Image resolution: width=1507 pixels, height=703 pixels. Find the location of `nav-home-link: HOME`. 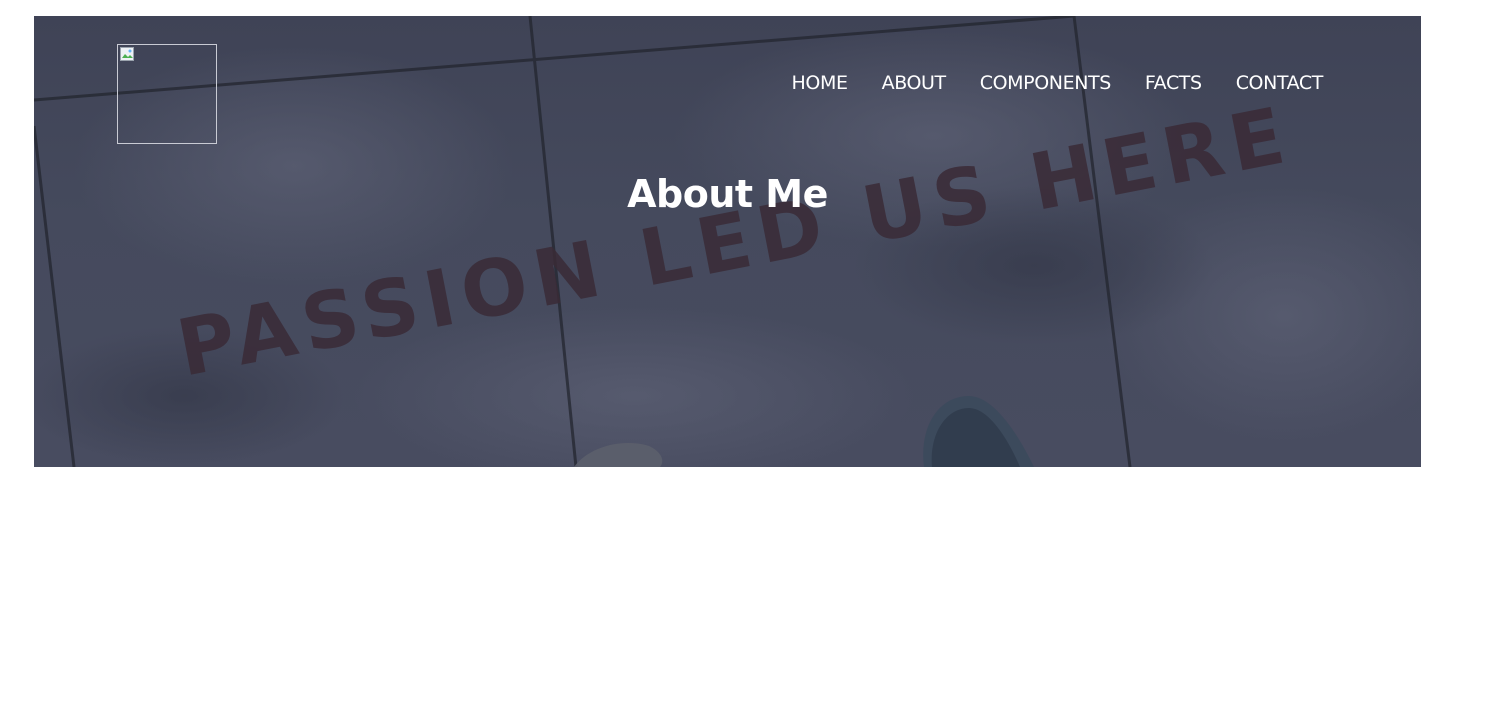

nav-home-link: HOME is located at coordinates (820, 83).